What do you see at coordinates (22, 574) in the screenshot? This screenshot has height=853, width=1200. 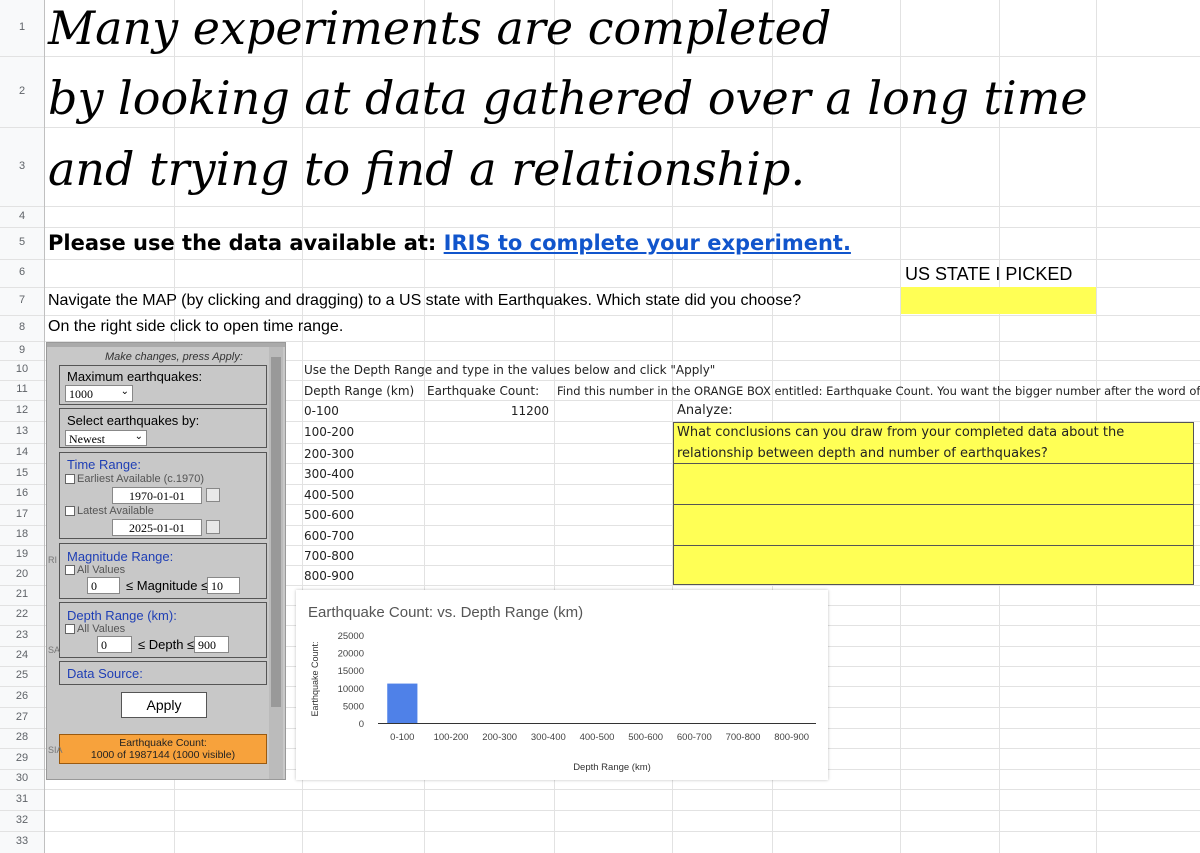 I see `row-number: 20` at bounding box center [22, 574].